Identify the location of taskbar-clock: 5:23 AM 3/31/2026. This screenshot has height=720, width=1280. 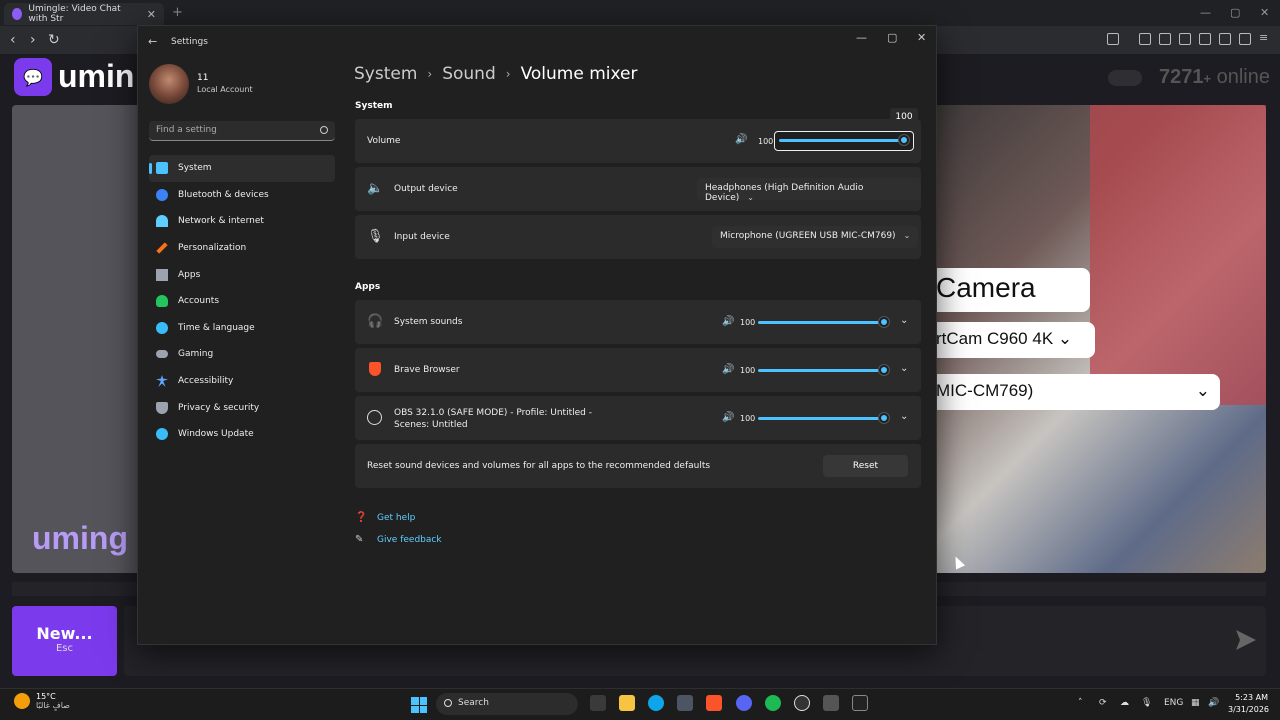
(1248, 704).